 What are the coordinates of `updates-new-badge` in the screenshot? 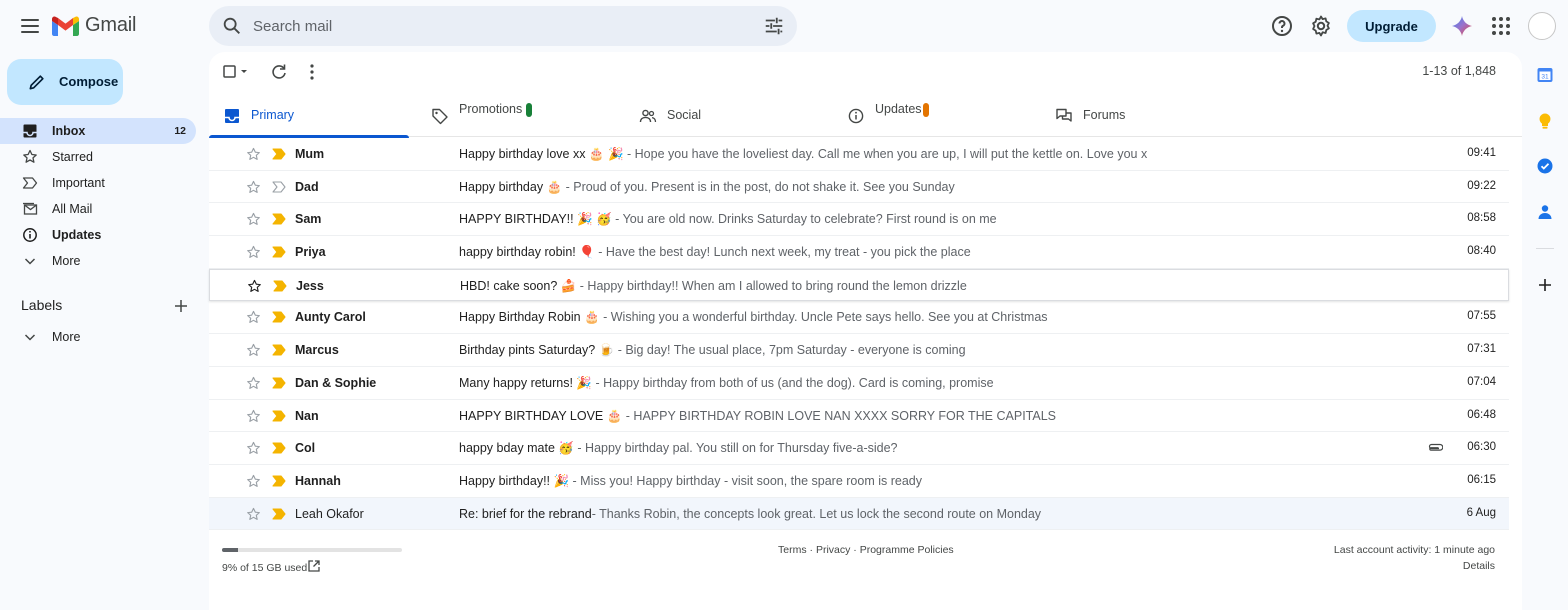 It's located at (926, 110).